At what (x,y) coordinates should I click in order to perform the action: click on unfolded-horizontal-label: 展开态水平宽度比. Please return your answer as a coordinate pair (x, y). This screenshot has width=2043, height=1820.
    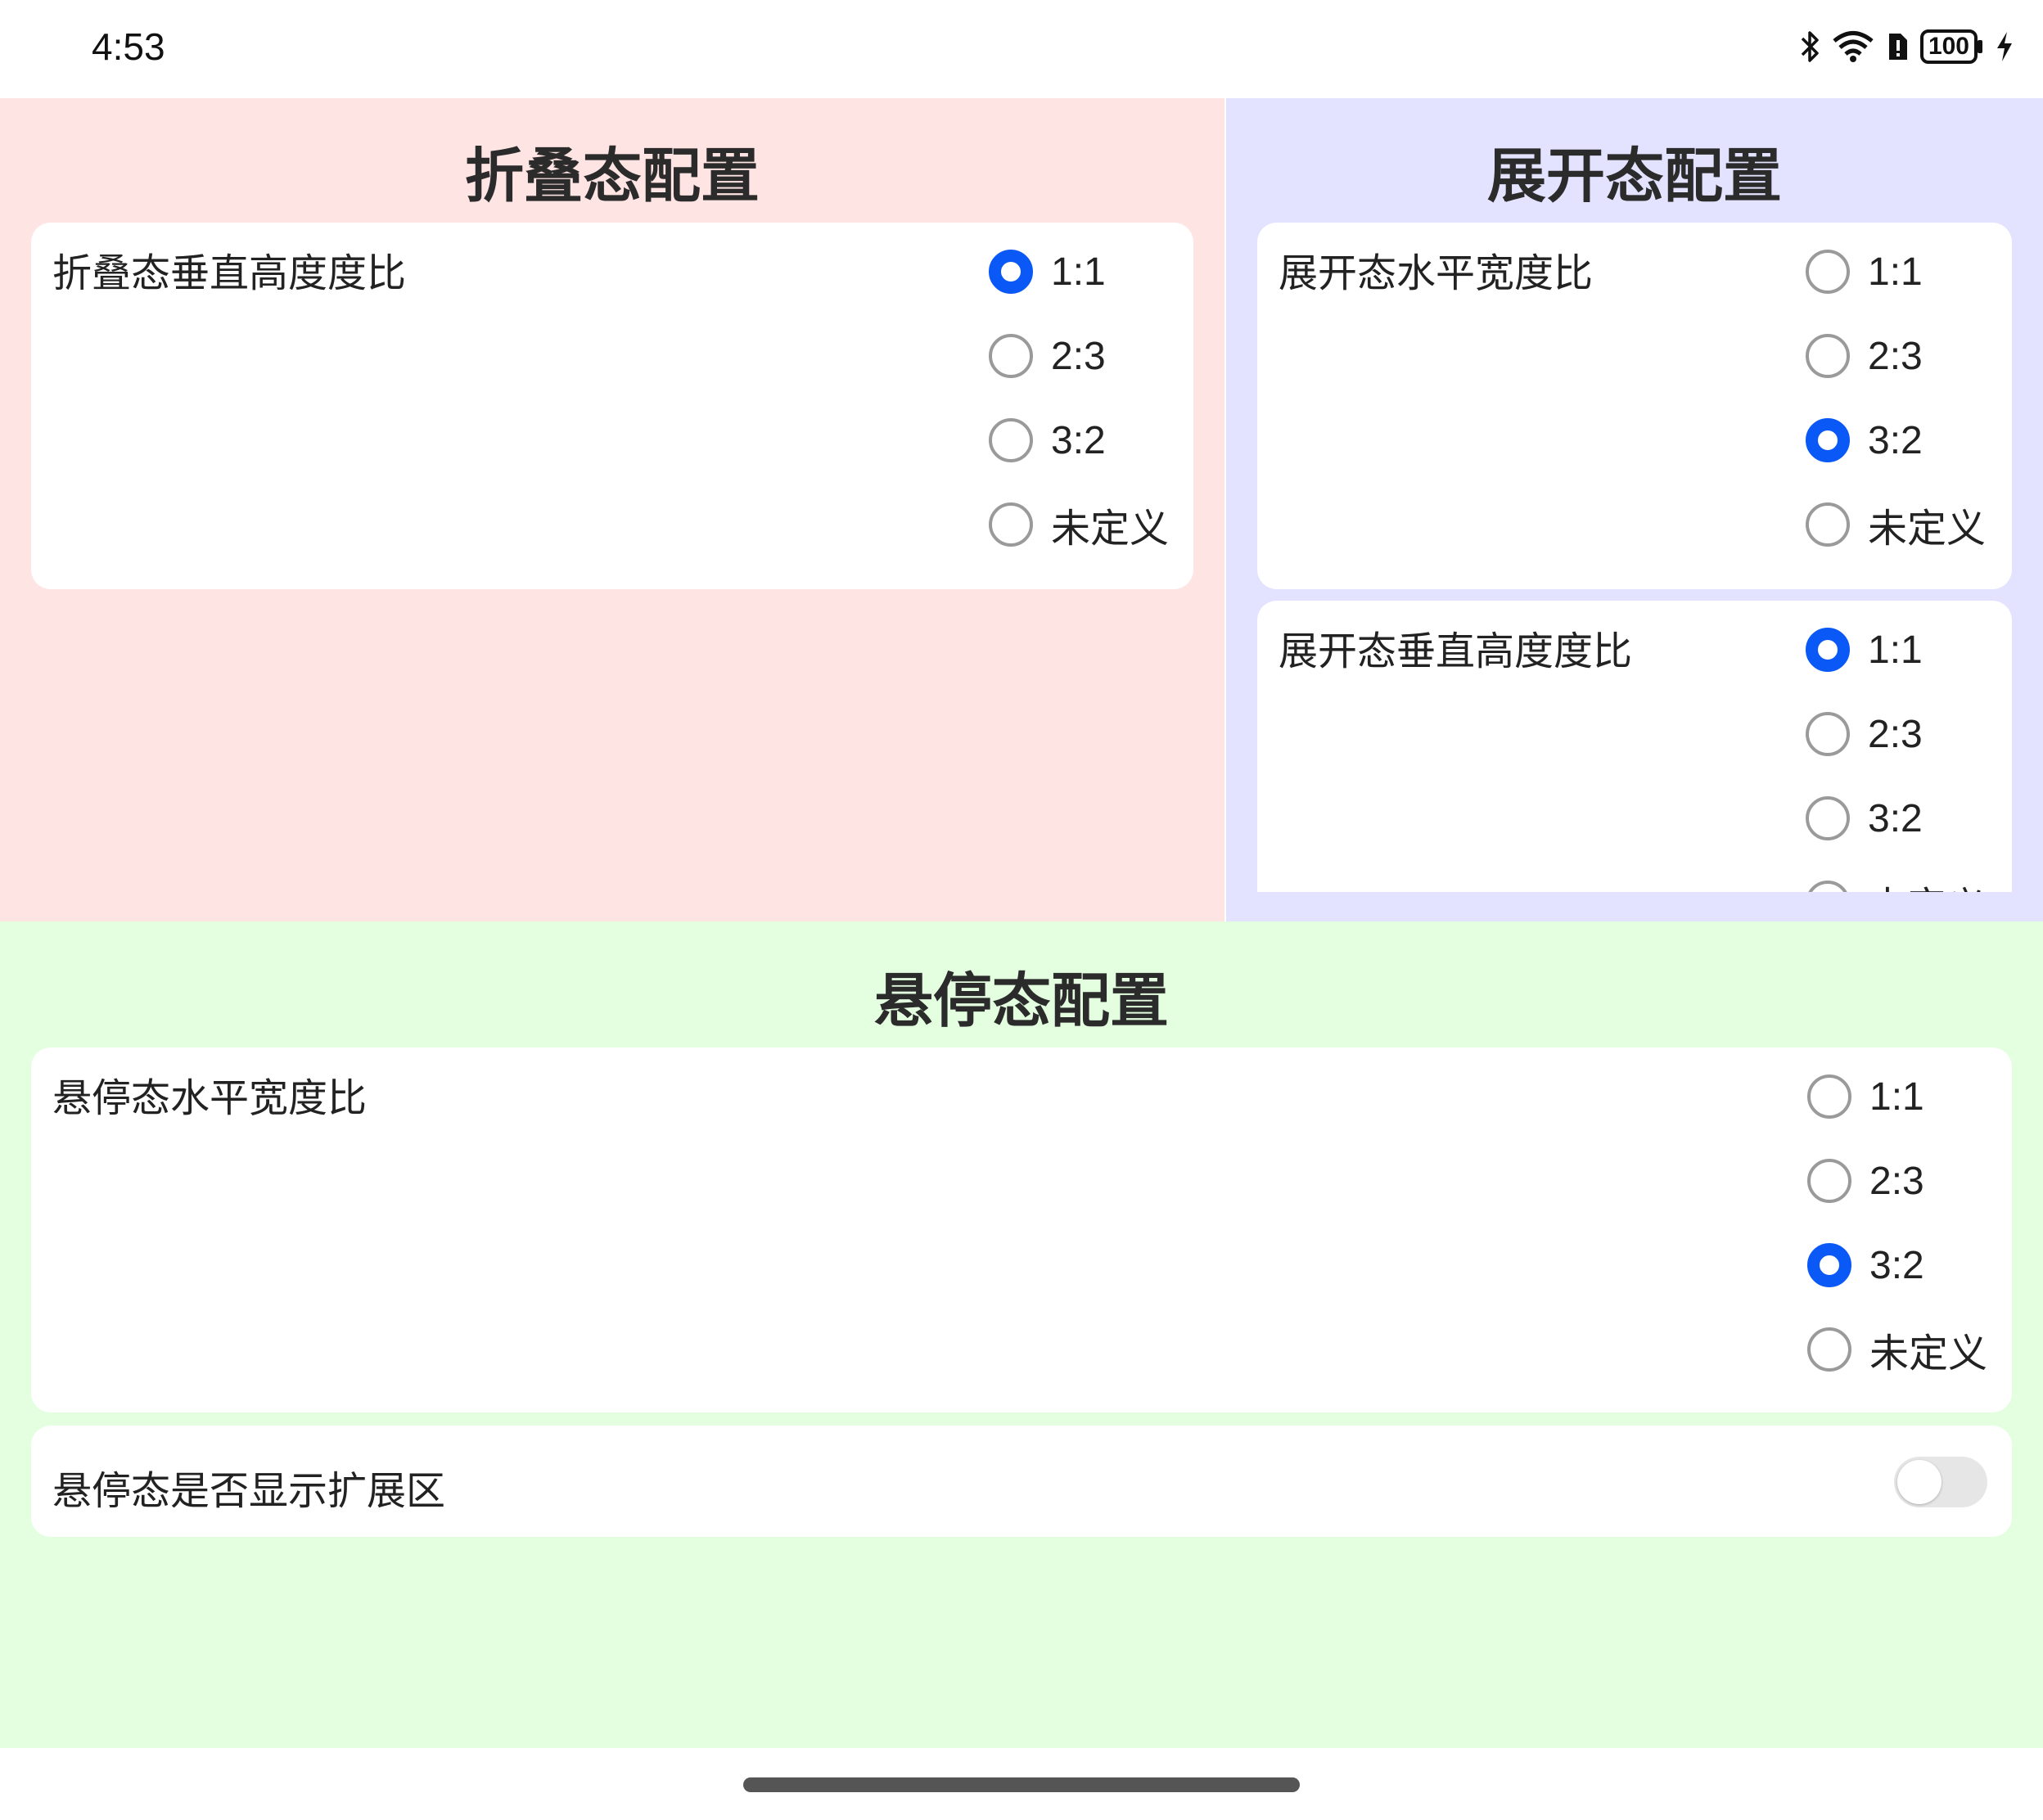
    Looking at the image, I should click on (1436, 273).